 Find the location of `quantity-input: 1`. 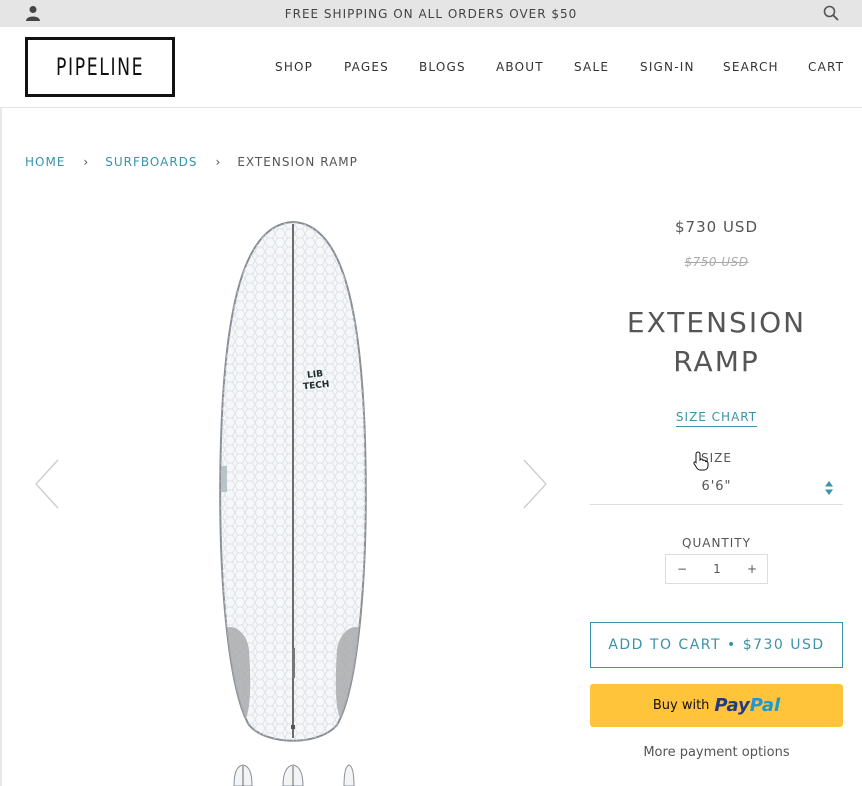

quantity-input: 1 is located at coordinates (717, 569).